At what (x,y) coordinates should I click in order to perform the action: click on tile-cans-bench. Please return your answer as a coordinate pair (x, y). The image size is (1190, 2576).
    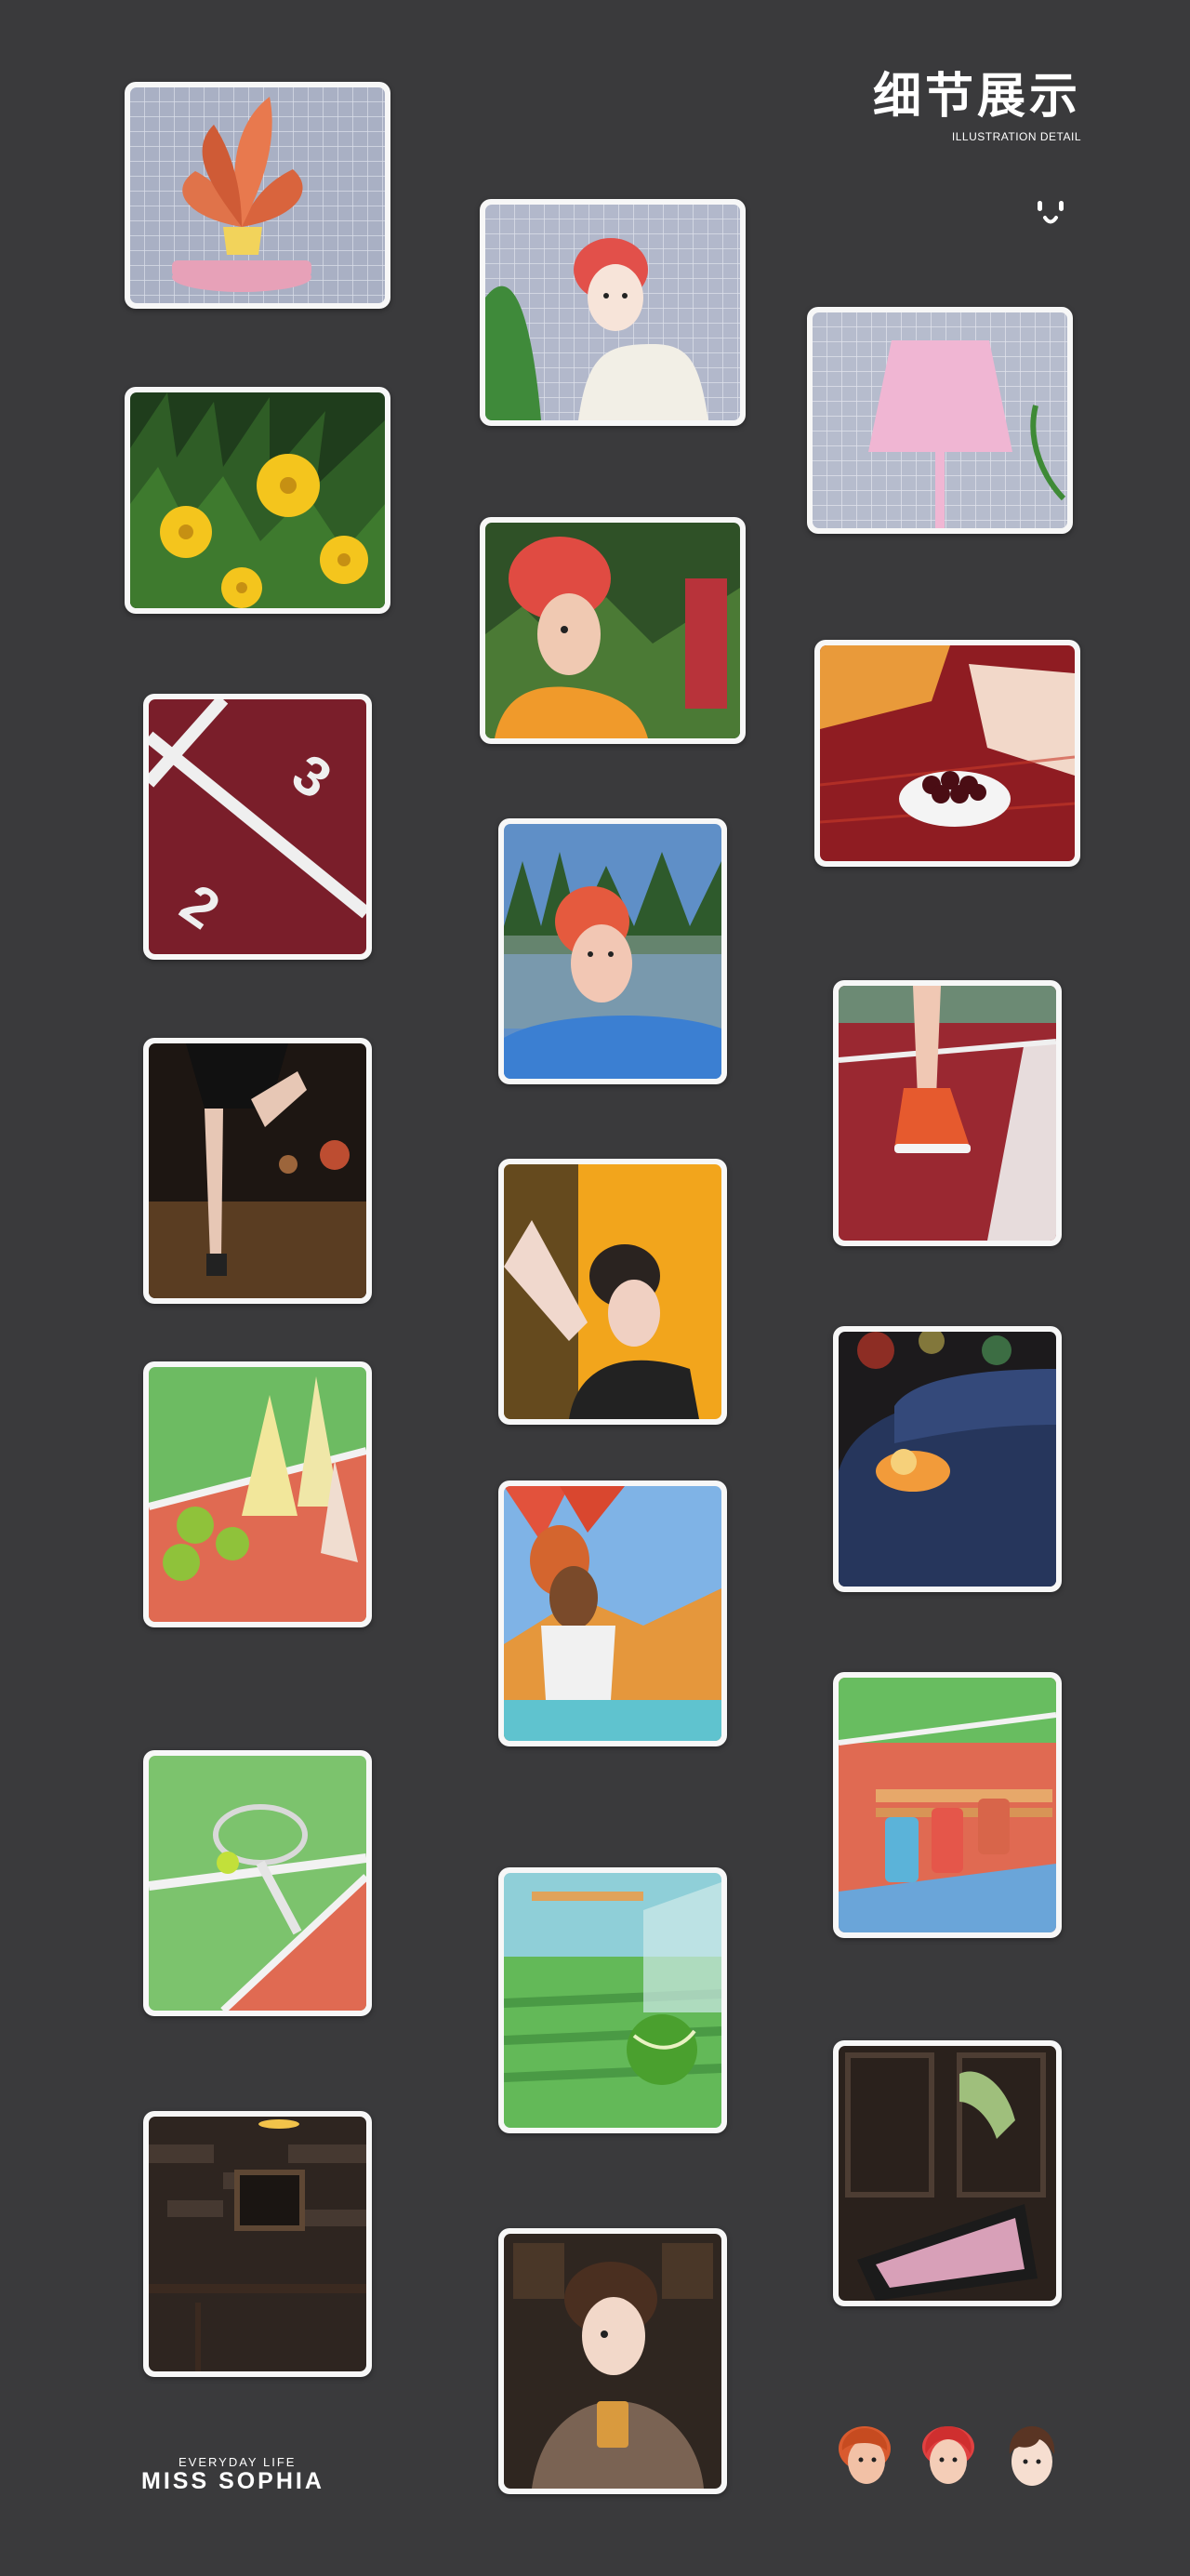
    Looking at the image, I should click on (947, 1805).